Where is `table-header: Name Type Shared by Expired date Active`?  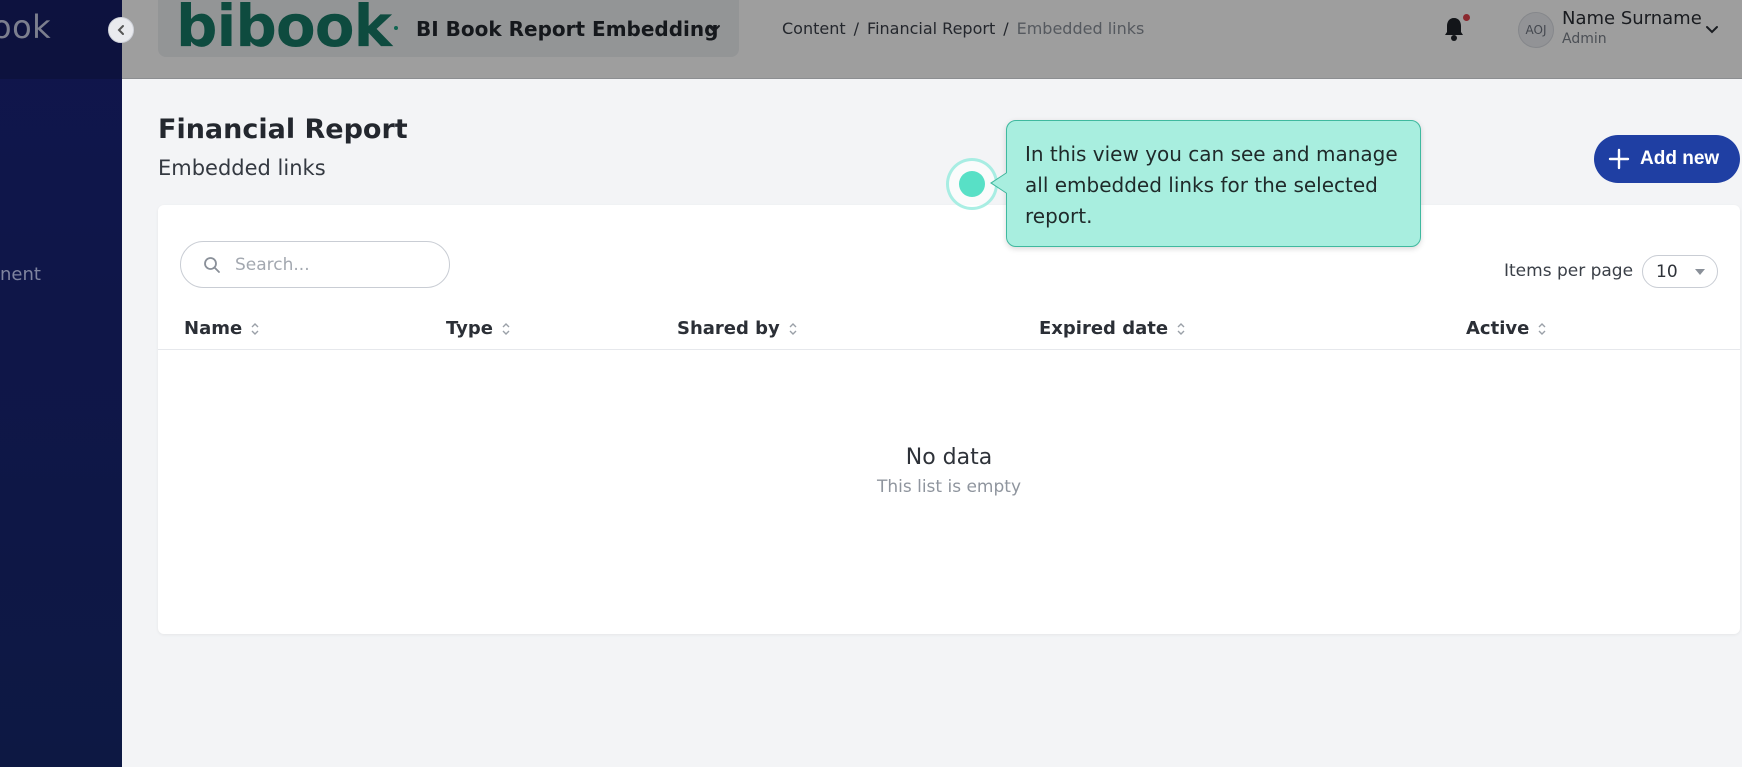 table-header: Name Type Shared by Expired date Active is located at coordinates (949, 330).